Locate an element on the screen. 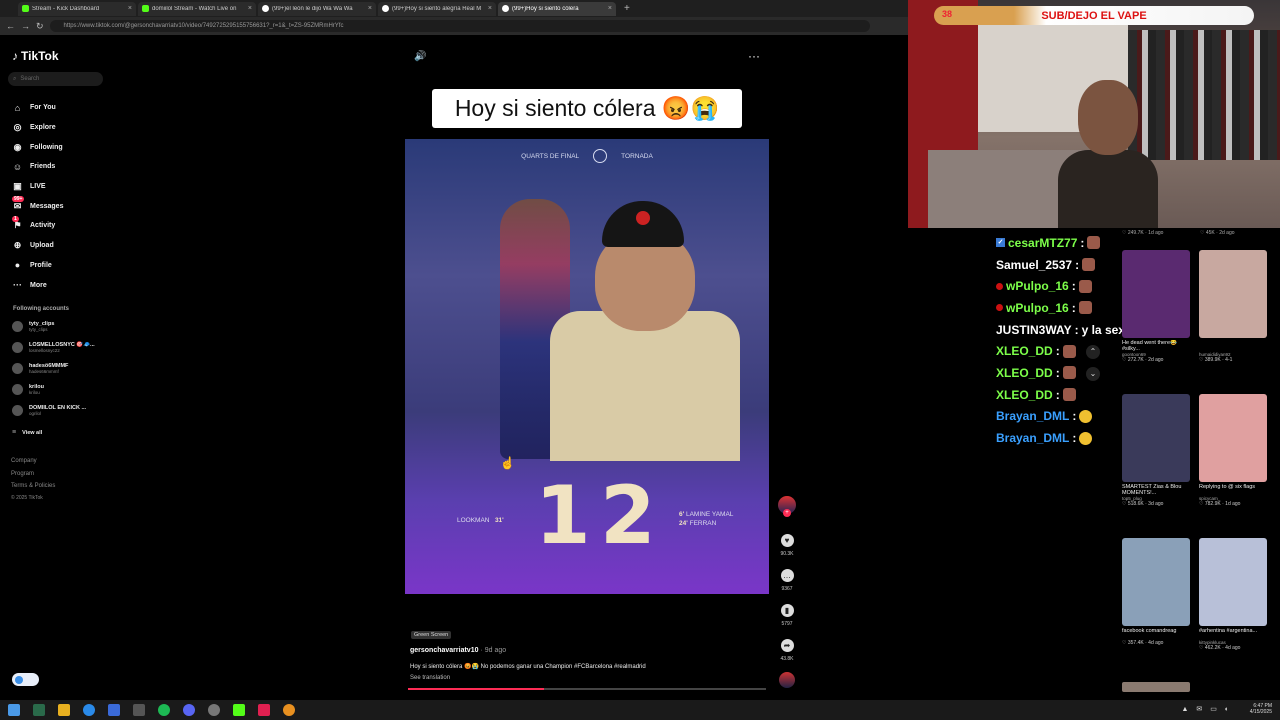 The height and width of the screenshot is (720, 1280). chevron-up-icon: ⌃ is located at coordinates (1093, 352).